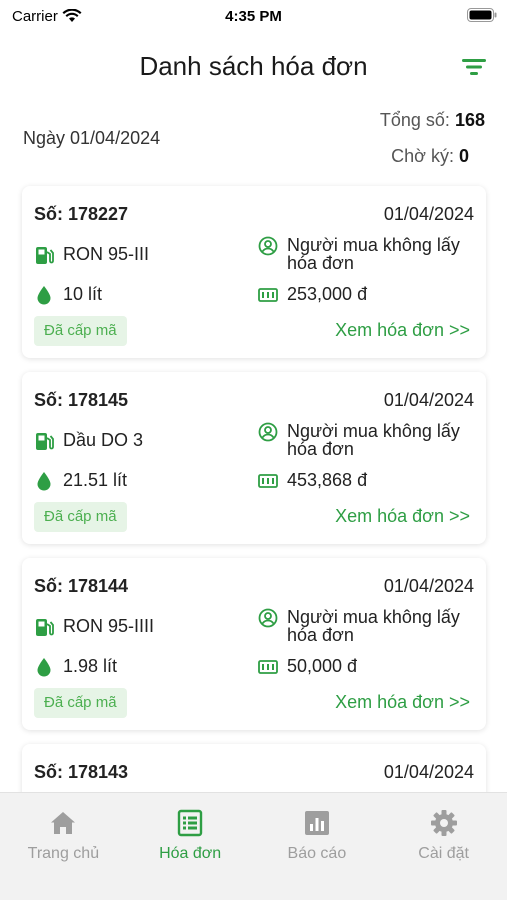  What do you see at coordinates (463, 156) in the screenshot?
I see `pending-value: 0` at bounding box center [463, 156].